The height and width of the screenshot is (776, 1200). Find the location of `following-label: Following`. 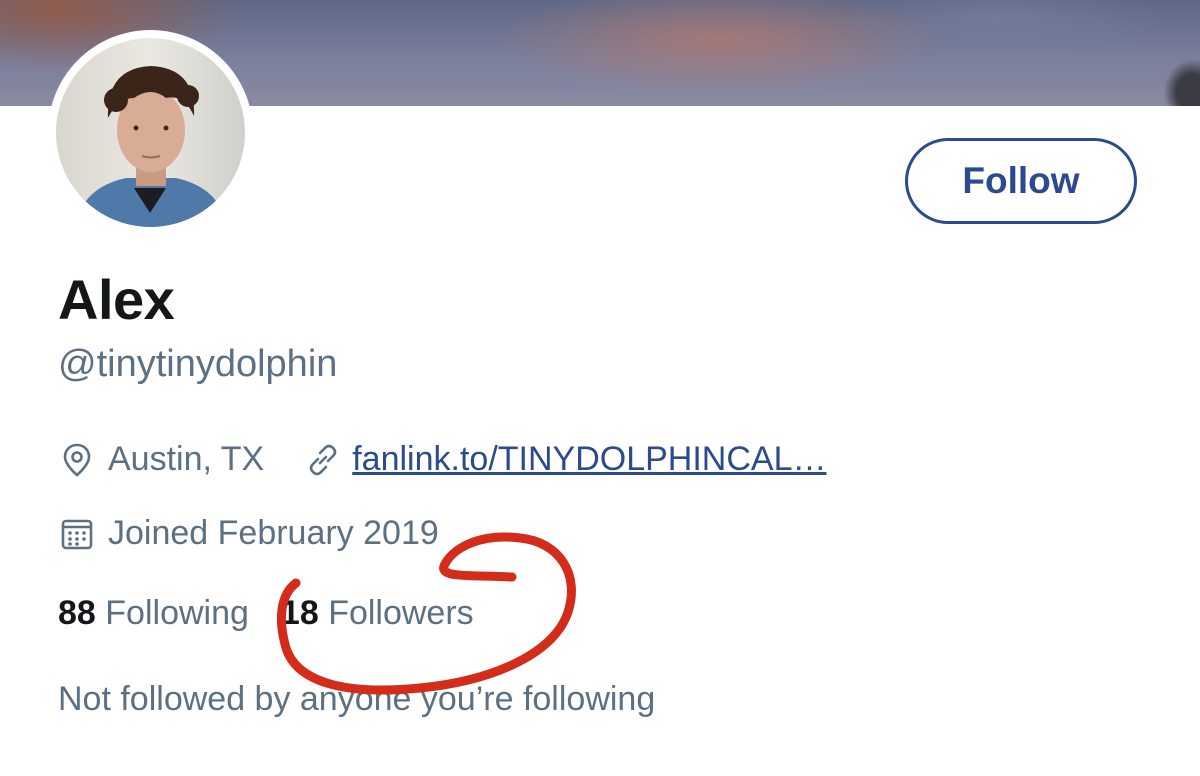

following-label: Following is located at coordinates (177, 613).